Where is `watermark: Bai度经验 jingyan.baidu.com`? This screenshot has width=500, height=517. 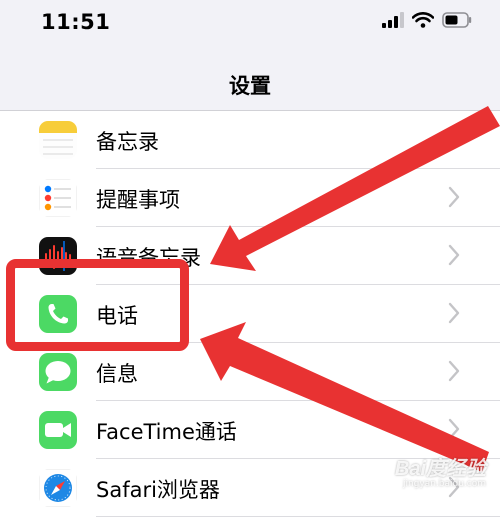
watermark: Bai度经验 jingyan.baidu.com is located at coordinates (440, 470).